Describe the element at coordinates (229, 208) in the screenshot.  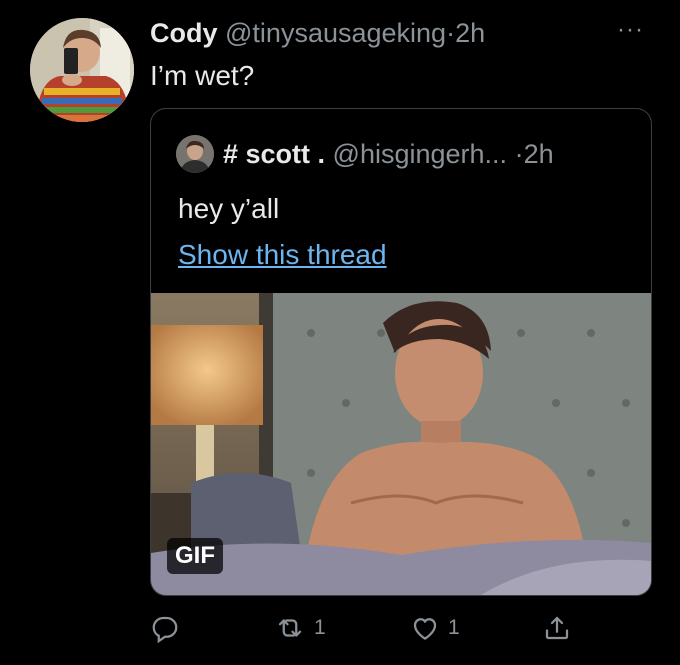
I see `quoted-tweet-text: hey y’all` at that location.